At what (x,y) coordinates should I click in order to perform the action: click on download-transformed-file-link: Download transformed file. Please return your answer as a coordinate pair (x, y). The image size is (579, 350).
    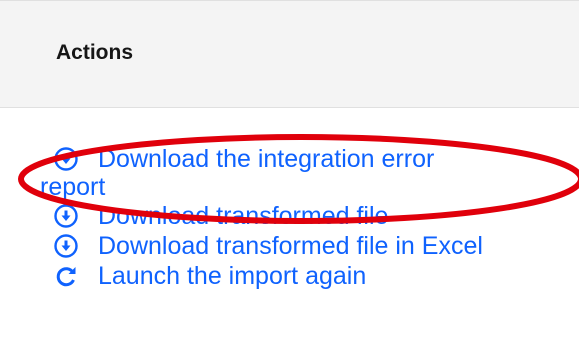
    Looking at the image, I should click on (309, 216).